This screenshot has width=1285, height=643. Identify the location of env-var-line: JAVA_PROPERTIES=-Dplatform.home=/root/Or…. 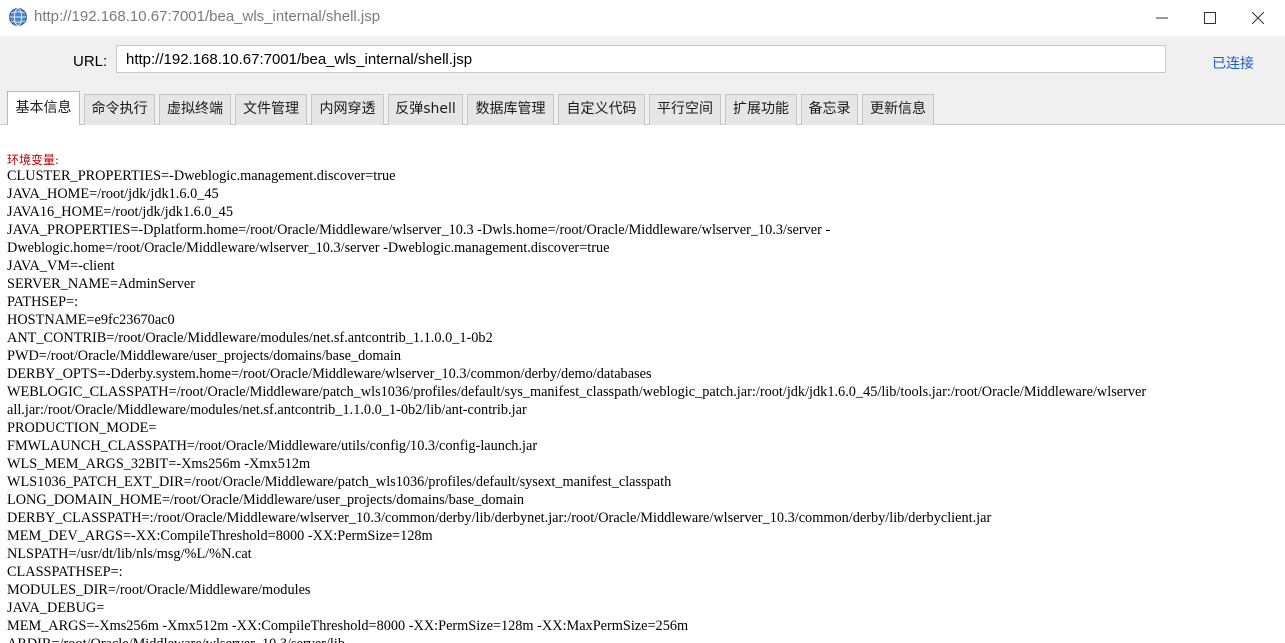
(419, 230).